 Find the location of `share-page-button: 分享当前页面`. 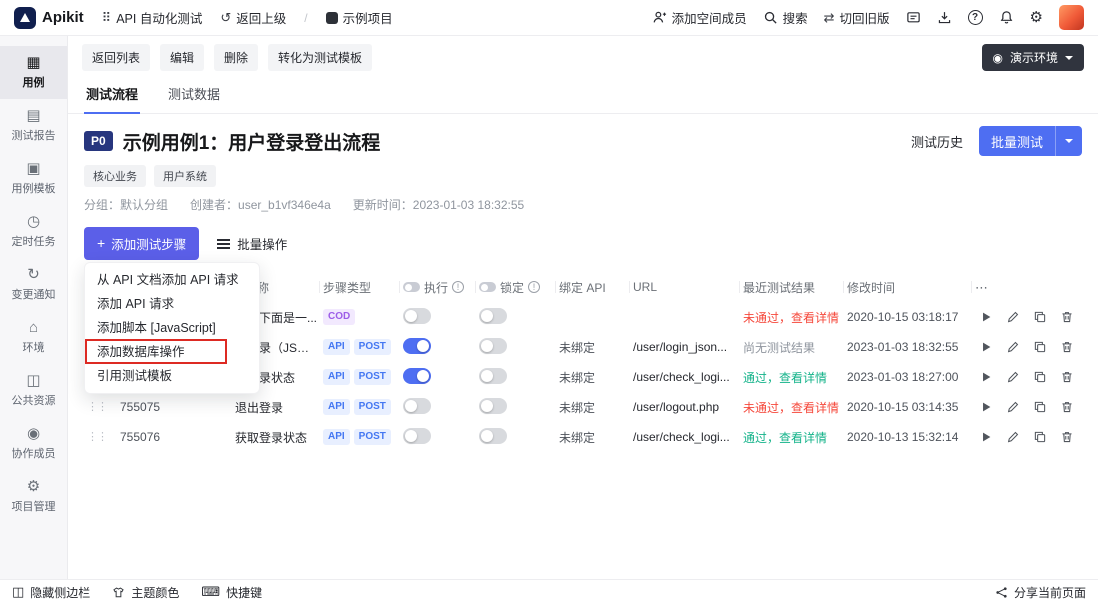

share-page-button: 分享当前页面 is located at coordinates (1040, 592).